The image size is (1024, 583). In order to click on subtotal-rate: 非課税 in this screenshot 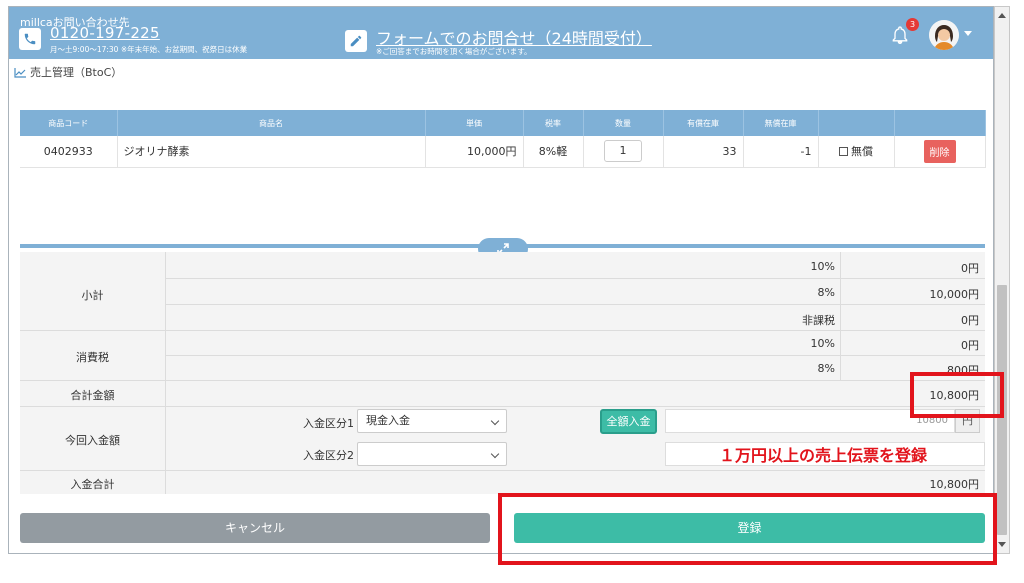, I will do `click(818, 320)`.